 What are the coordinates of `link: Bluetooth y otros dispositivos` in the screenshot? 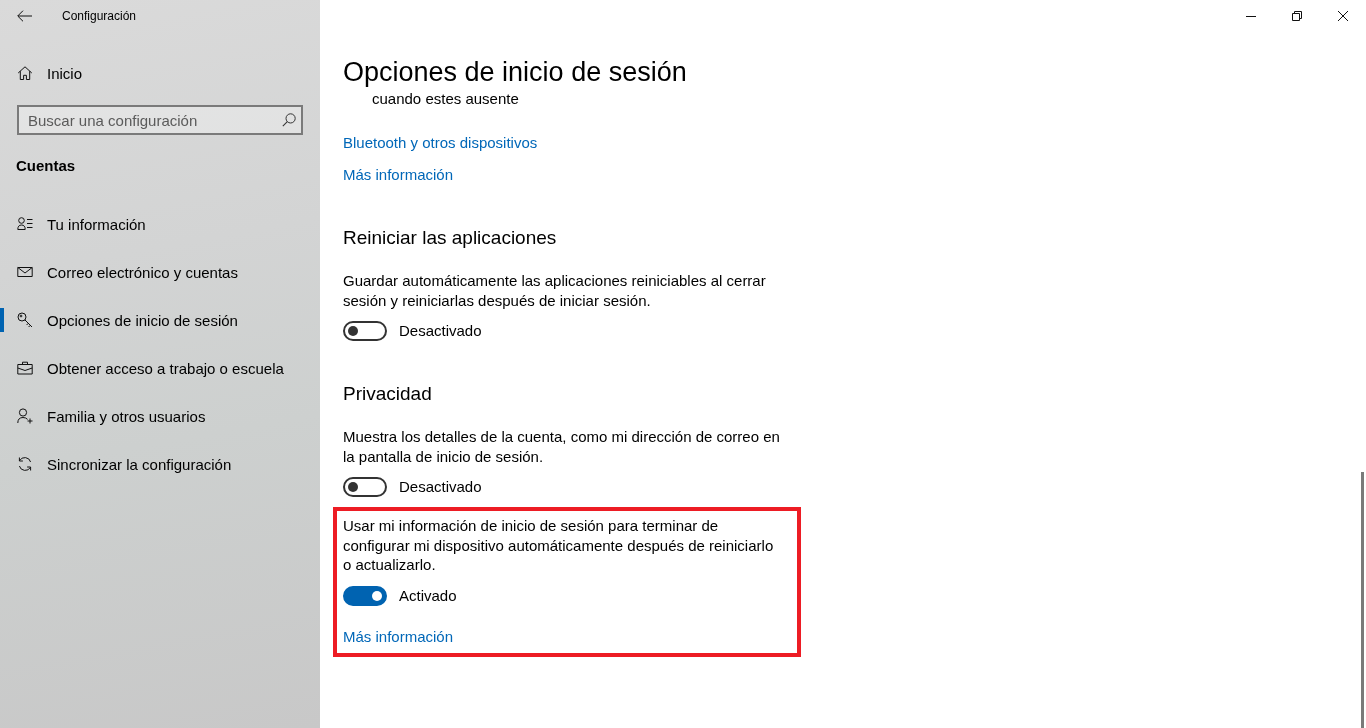 It's located at (440, 143).